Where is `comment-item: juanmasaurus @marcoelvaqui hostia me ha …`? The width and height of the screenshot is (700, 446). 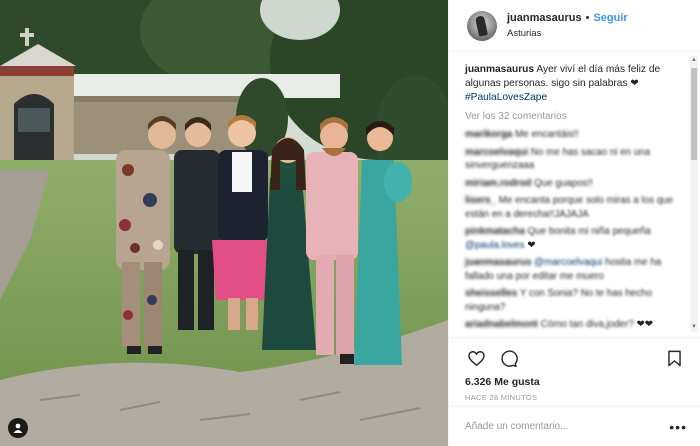
comment-item: juanmasaurus @marcoelvaqui hostia me ha … is located at coordinates (575, 269).